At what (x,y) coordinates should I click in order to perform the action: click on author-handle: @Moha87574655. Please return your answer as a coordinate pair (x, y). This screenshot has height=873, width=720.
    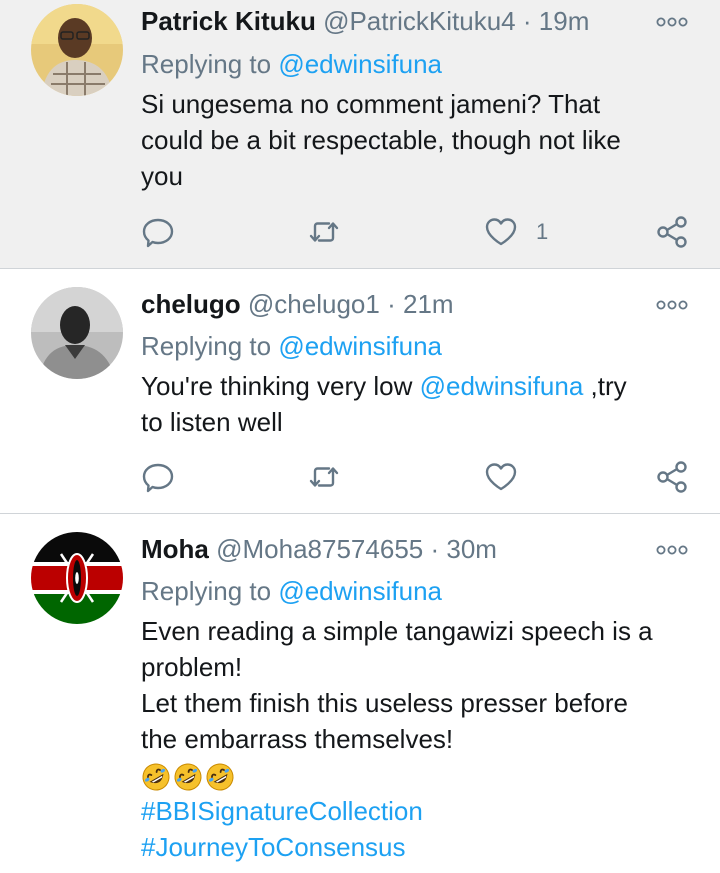
    Looking at the image, I should click on (319, 549).